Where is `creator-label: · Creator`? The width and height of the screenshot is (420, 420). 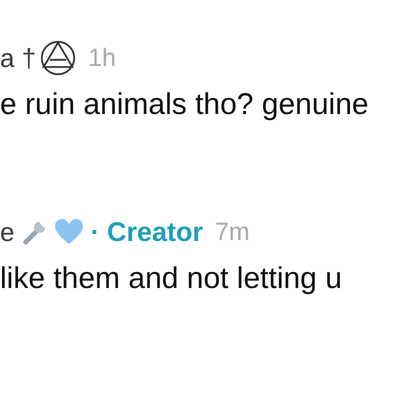
creator-label: · Creator is located at coordinates (146, 232).